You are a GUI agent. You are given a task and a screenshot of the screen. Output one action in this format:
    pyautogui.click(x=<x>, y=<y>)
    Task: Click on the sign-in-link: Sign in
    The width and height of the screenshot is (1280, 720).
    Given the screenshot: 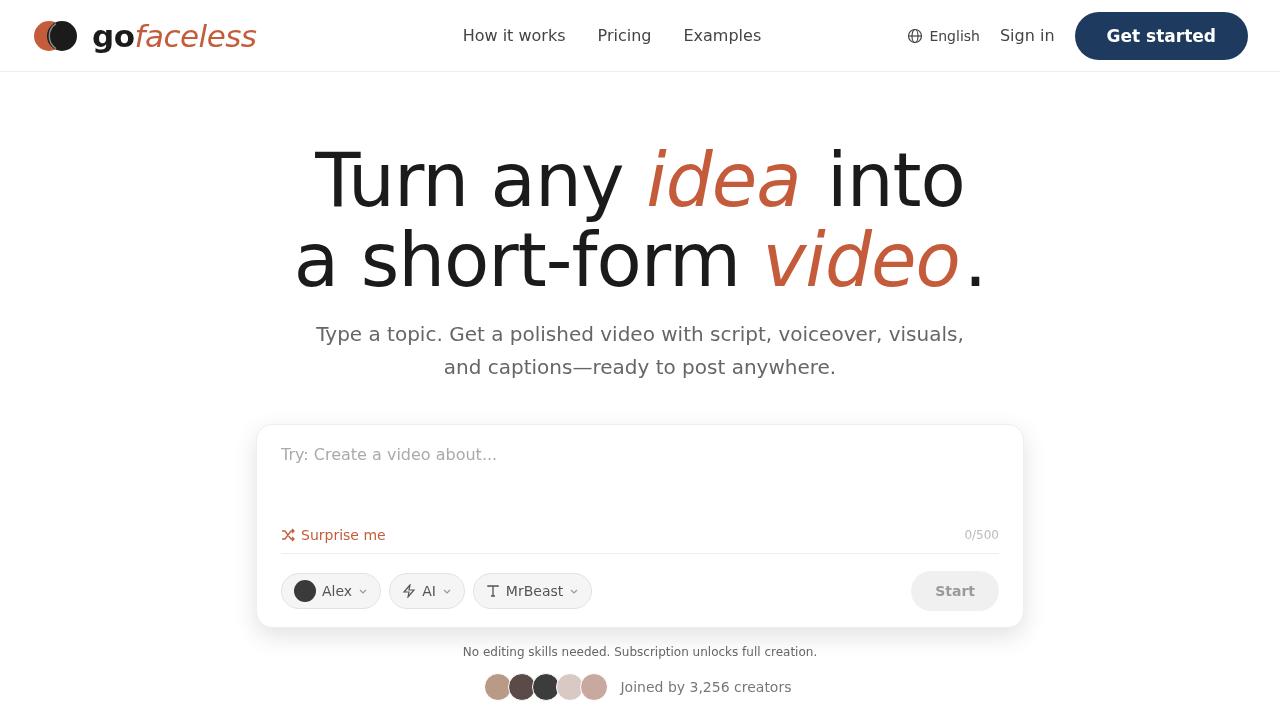 What is the action you would take?
    pyautogui.click(x=1027, y=35)
    